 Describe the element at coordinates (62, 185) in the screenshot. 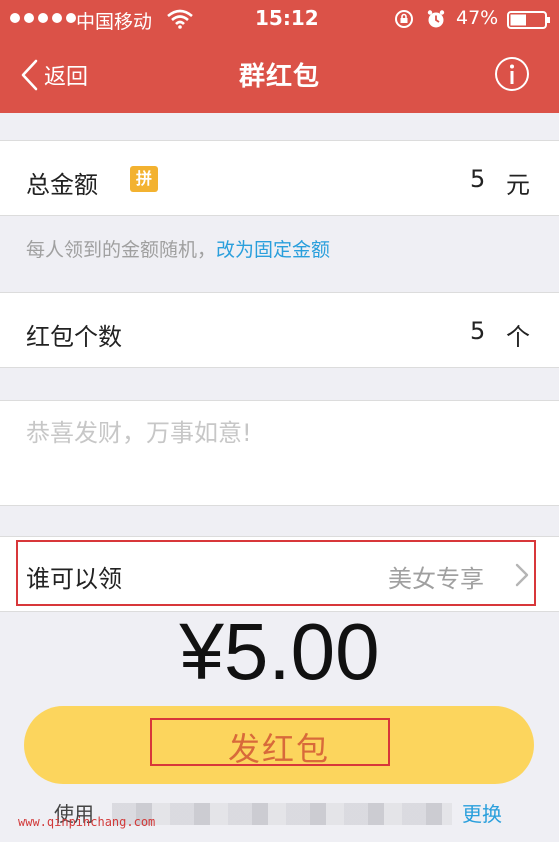

I see `total-amount-label: 总金额` at that location.